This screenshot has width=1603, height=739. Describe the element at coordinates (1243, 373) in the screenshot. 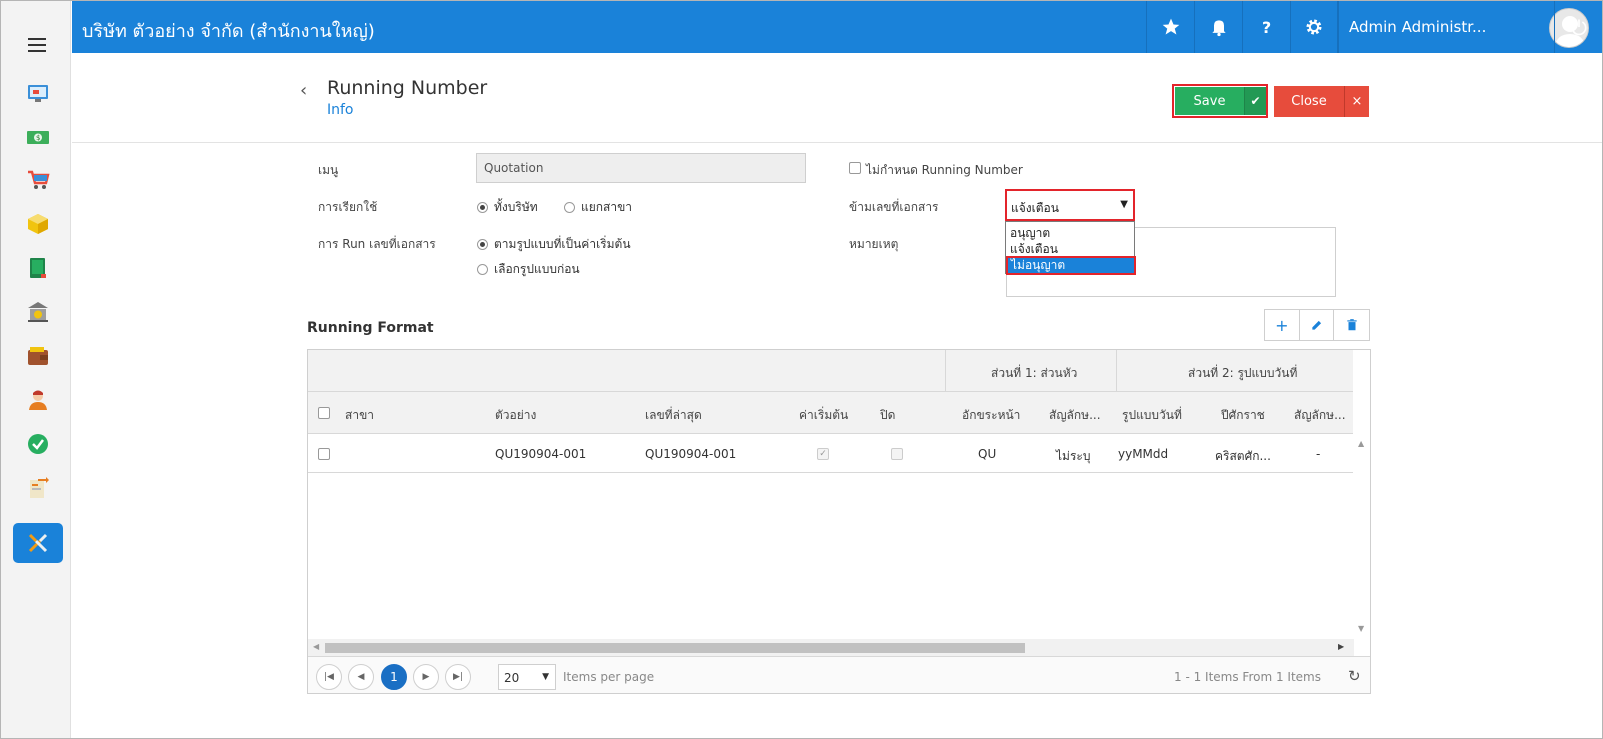

I see `group-header: ส่วนที่ 2: รูปแบบวันที่` at that location.